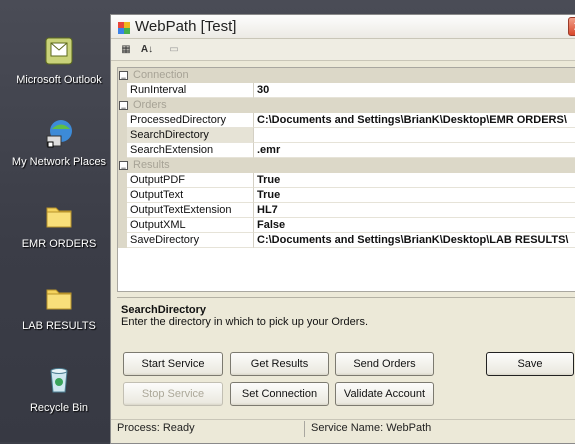 Image resolution: width=575 pixels, height=444 pixels. I want to click on desktop-icon-network-places: My Network Places, so click(59, 142).